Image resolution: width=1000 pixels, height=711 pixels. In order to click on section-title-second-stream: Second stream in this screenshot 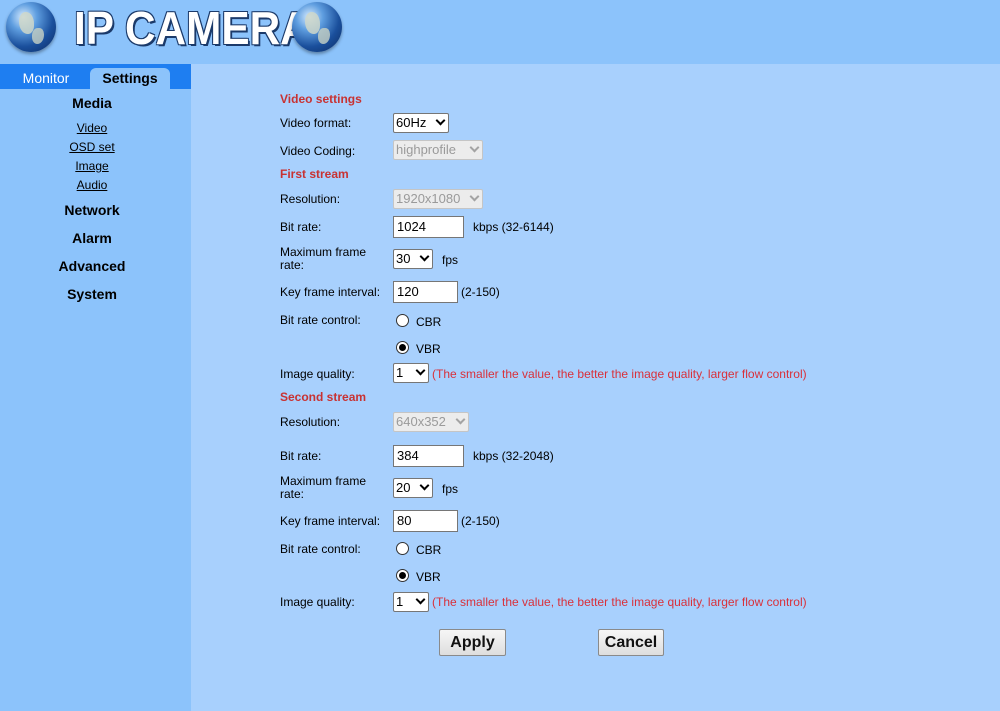, I will do `click(323, 397)`.